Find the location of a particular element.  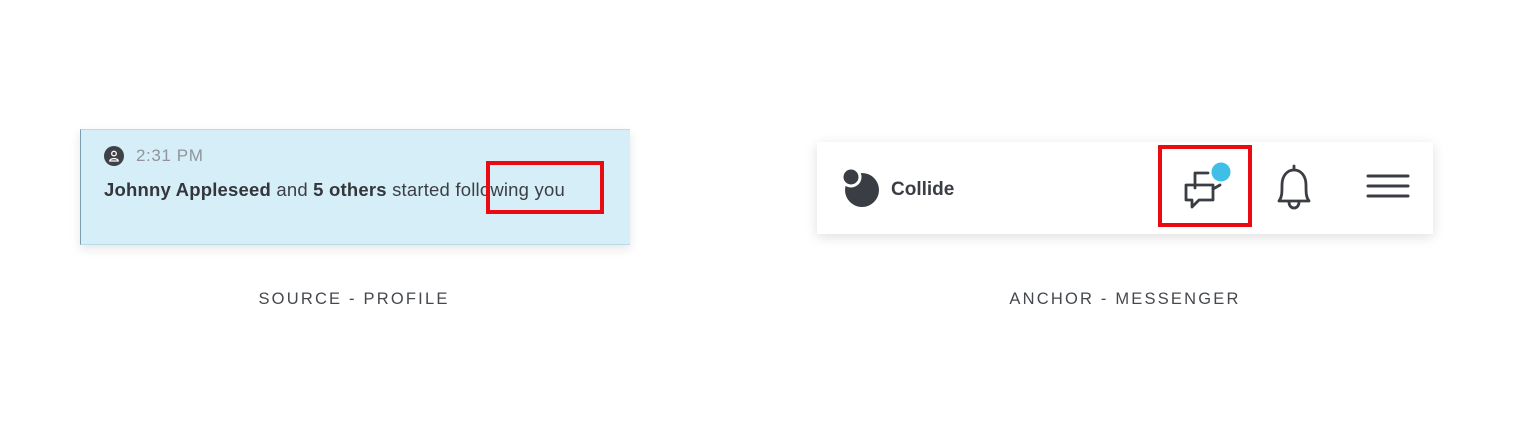

user-icon is located at coordinates (114, 156).